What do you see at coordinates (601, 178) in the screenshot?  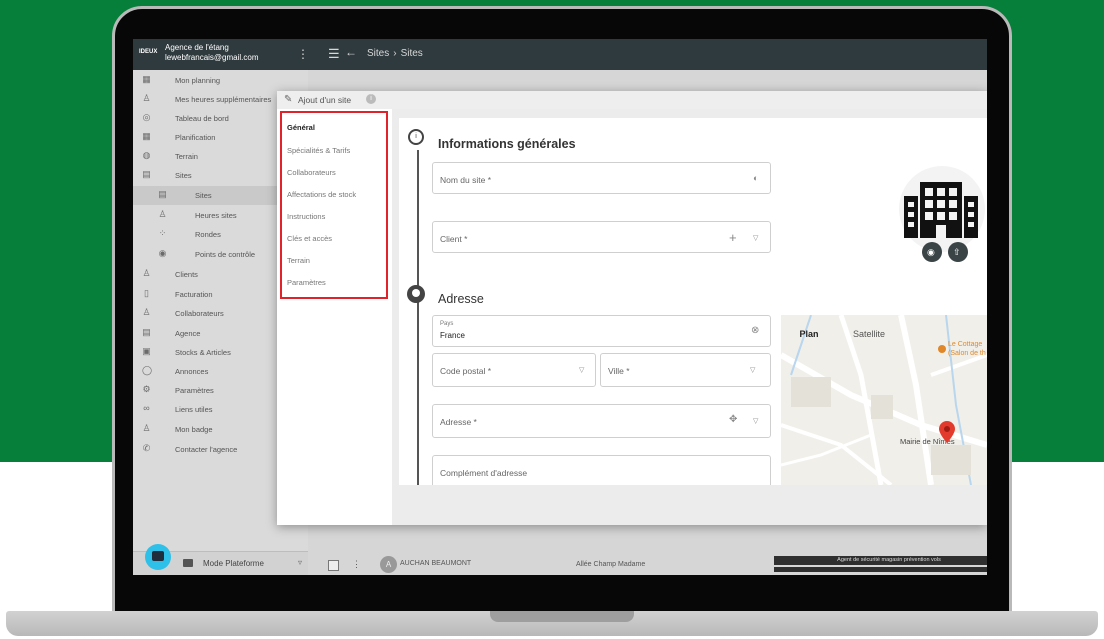 I see `site-name-input: Nom du site * ◐` at bounding box center [601, 178].